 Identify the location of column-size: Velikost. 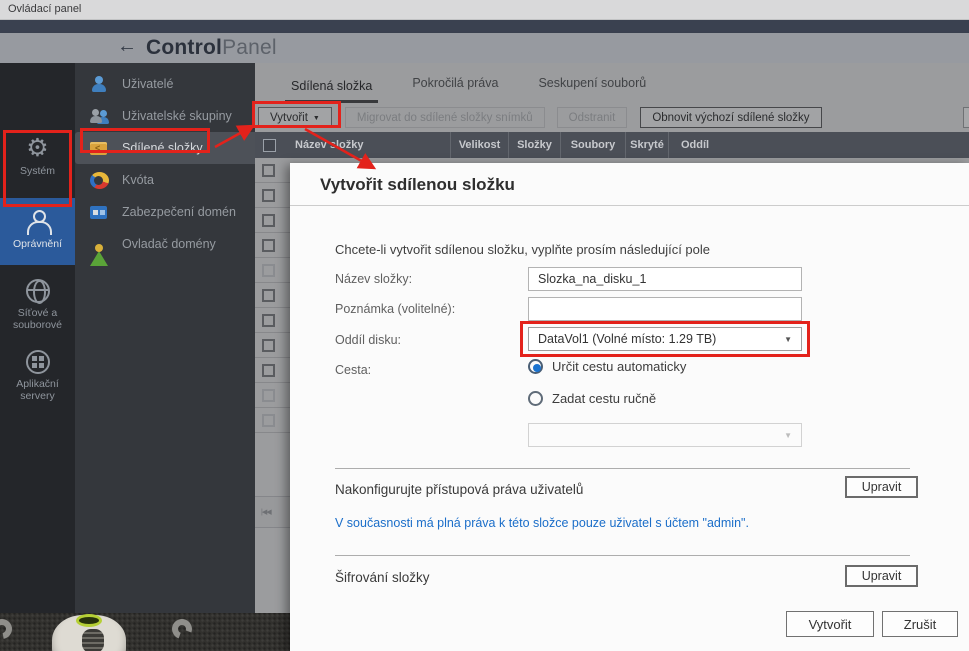
(479, 145).